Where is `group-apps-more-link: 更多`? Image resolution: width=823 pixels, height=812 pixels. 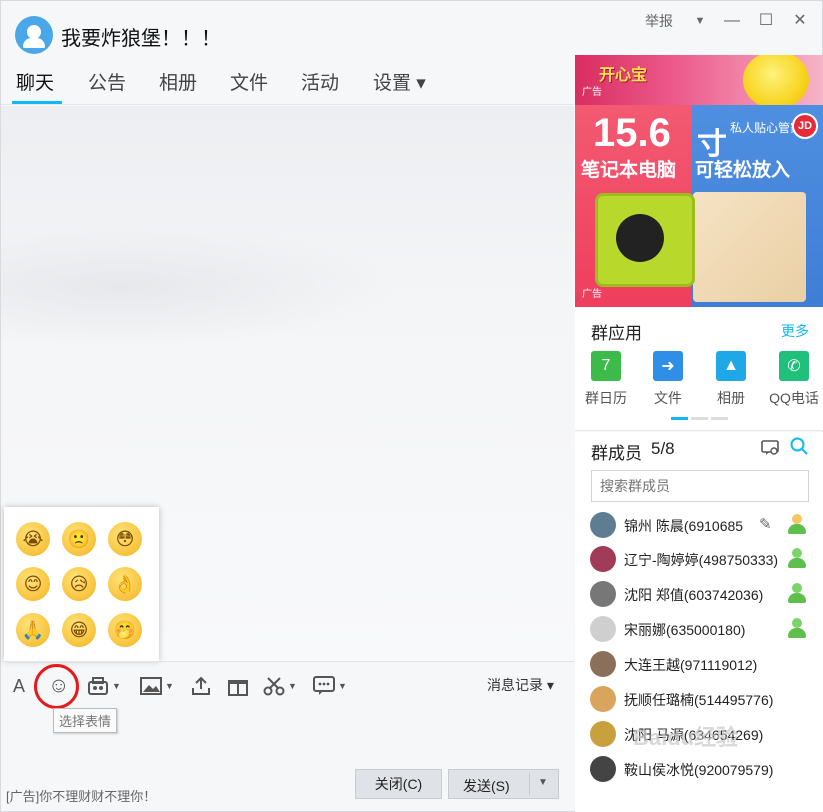
group-apps-more-link: 更多 is located at coordinates (795, 331).